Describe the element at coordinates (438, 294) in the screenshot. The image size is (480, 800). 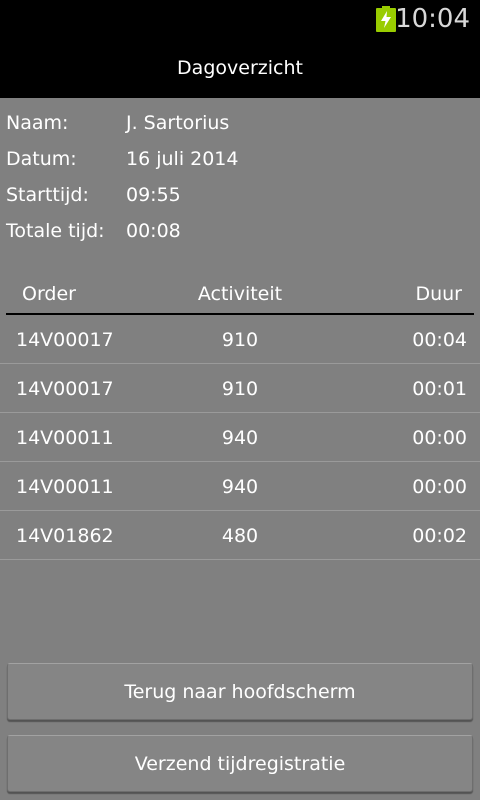
I see `column-header-duration: Duur` at that location.